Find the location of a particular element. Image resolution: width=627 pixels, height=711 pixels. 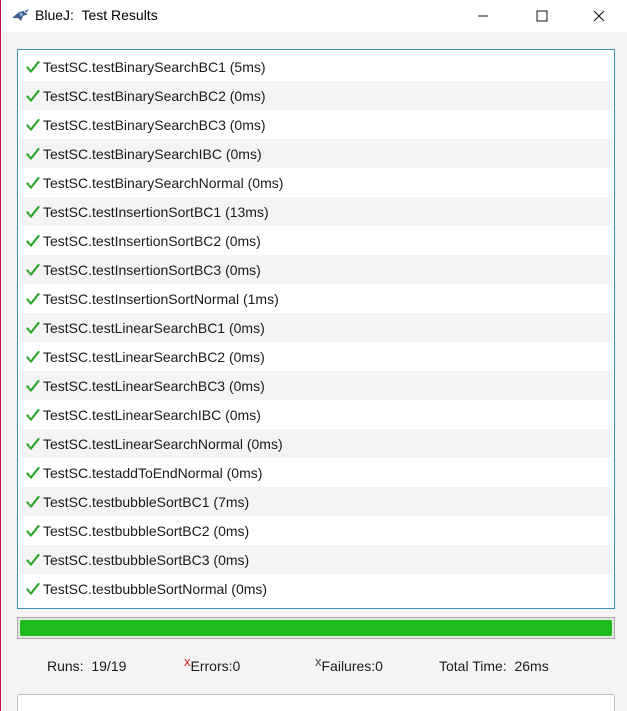

test-row: TestSC.testLinearSearchIBC (0ms) is located at coordinates (316, 414).